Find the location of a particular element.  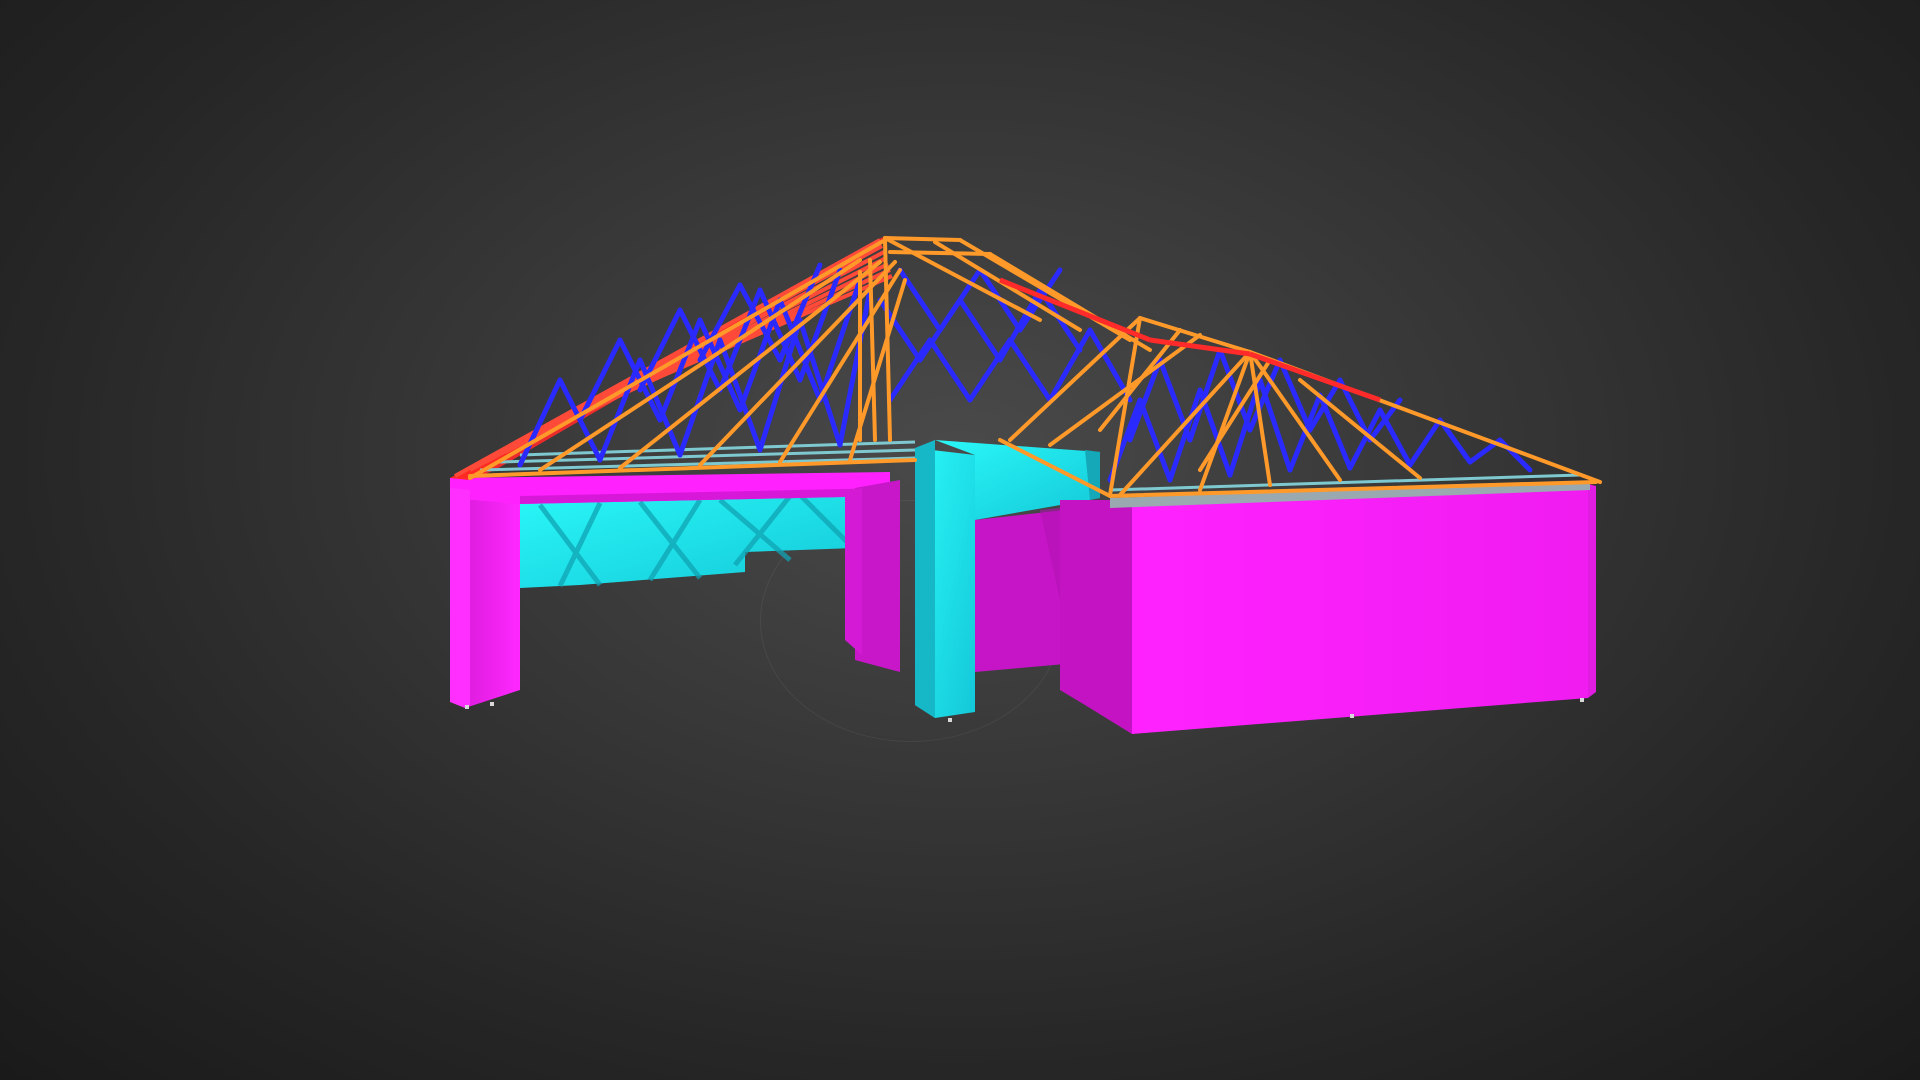

right-wing-end-wall is located at coordinates (1592, 591).